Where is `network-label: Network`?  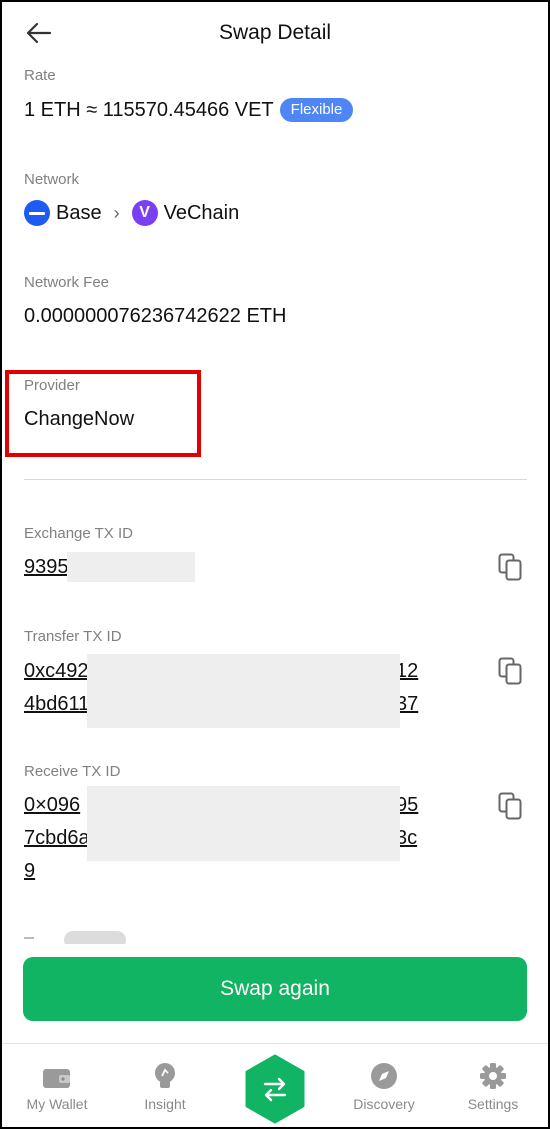 network-label: Network is located at coordinates (52, 179).